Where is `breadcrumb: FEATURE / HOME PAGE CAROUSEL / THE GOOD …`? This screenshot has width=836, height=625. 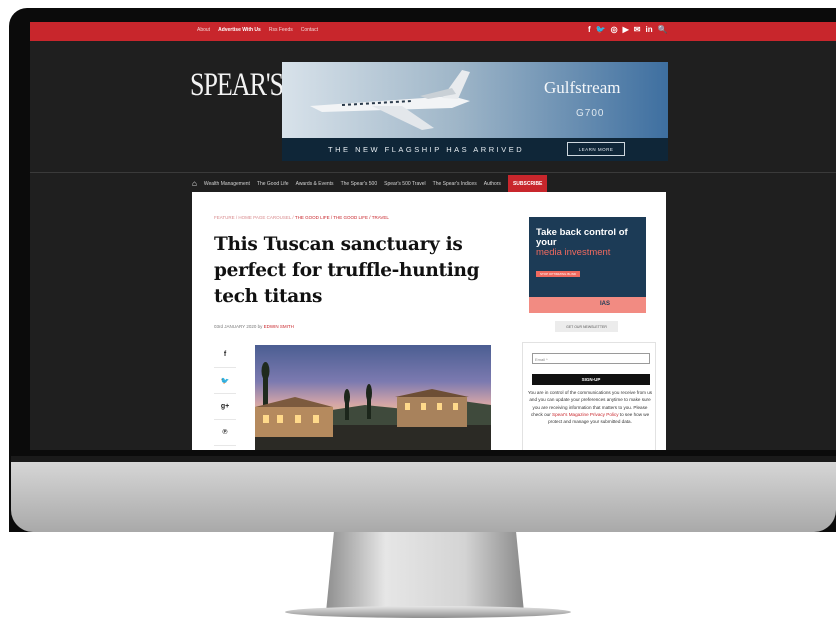 breadcrumb: FEATURE / HOME PAGE CAROUSEL / THE GOOD … is located at coordinates (301, 217).